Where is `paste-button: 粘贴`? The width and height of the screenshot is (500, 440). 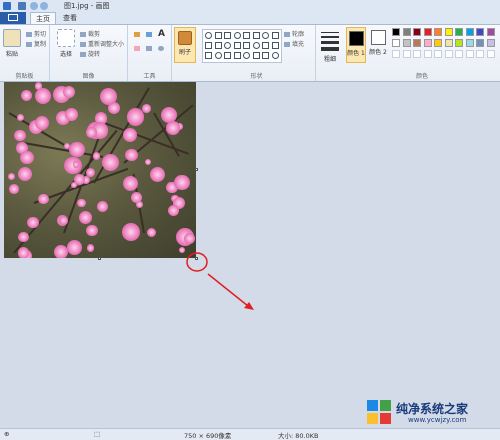 paste-button: 粘贴 is located at coordinates (12, 43).